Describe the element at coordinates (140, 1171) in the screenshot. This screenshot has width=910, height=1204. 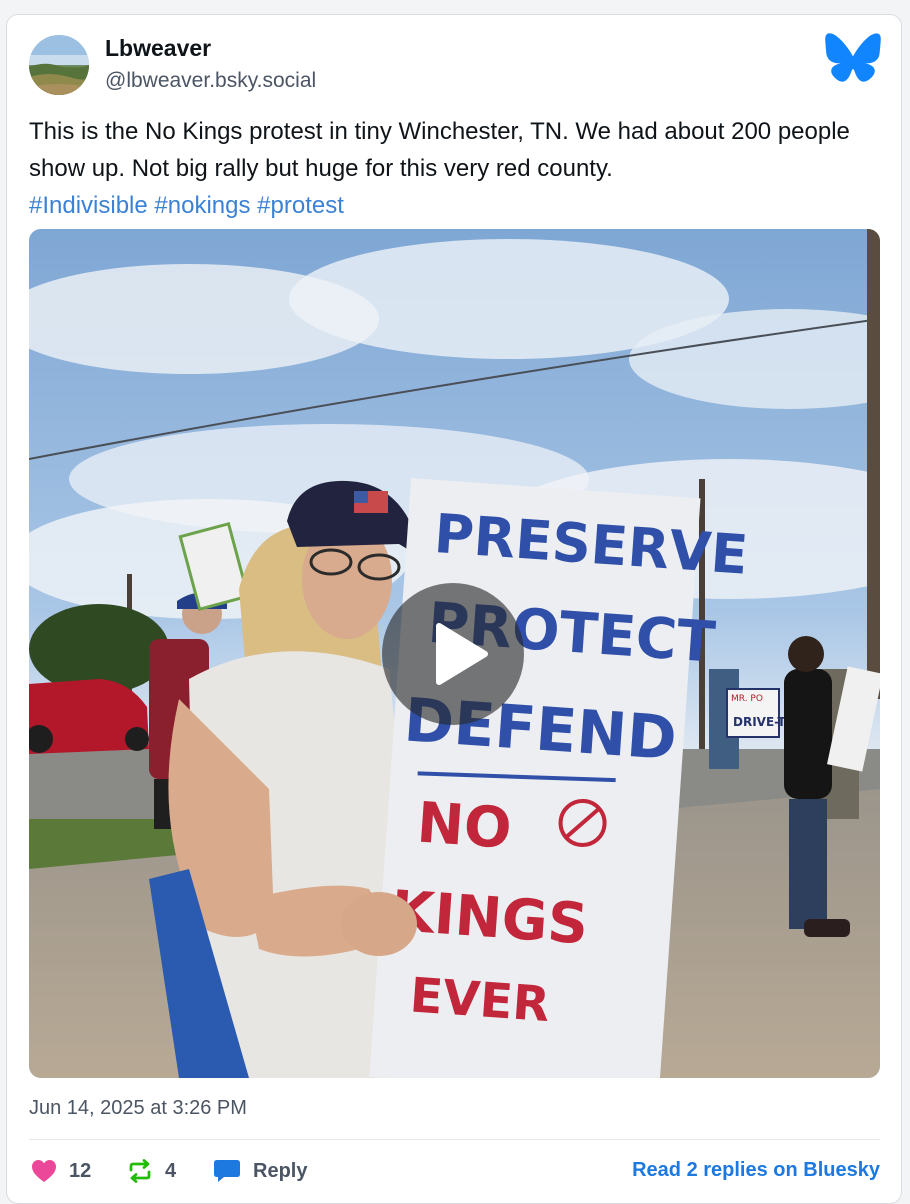
I see `repost-icon` at that location.